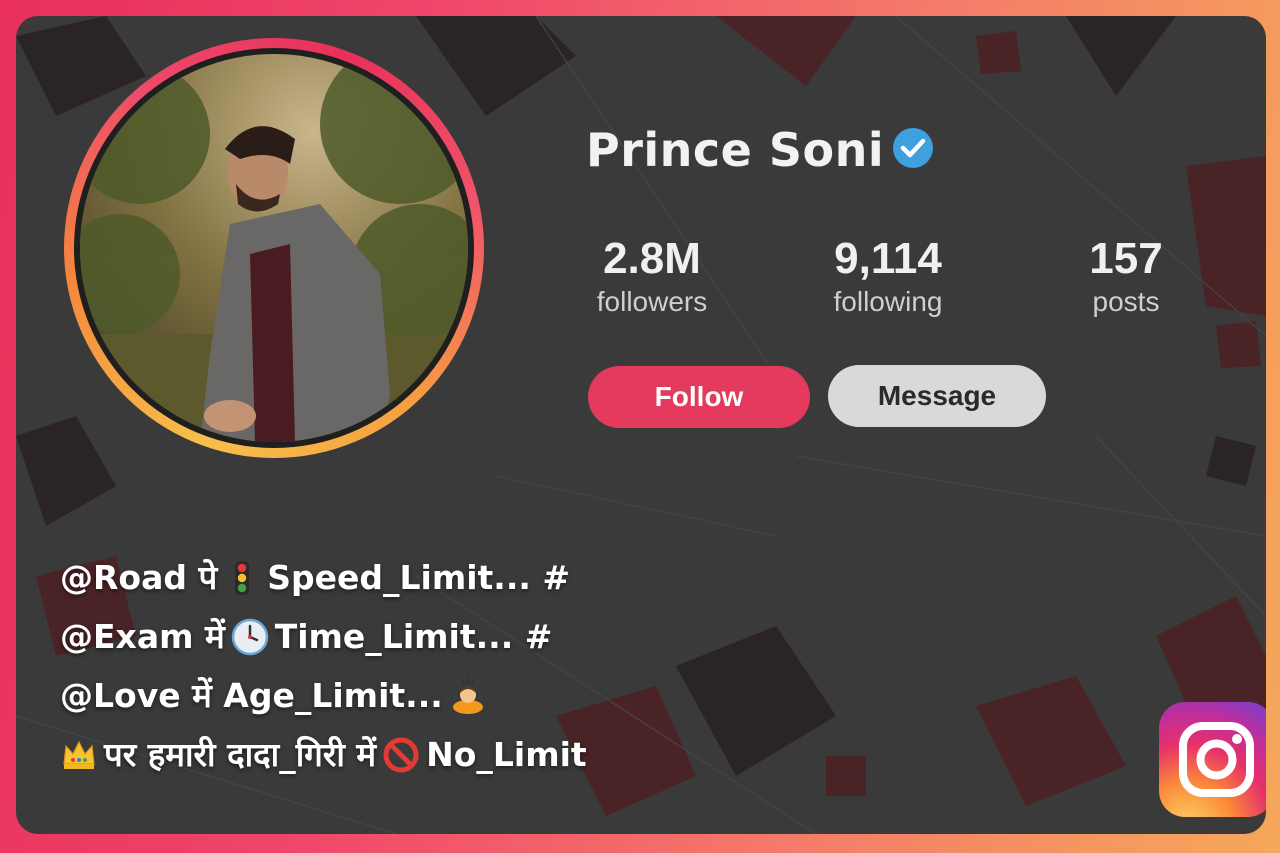 The image size is (1280, 853). I want to click on stat-posts: 157 posts, so click(1126, 276).